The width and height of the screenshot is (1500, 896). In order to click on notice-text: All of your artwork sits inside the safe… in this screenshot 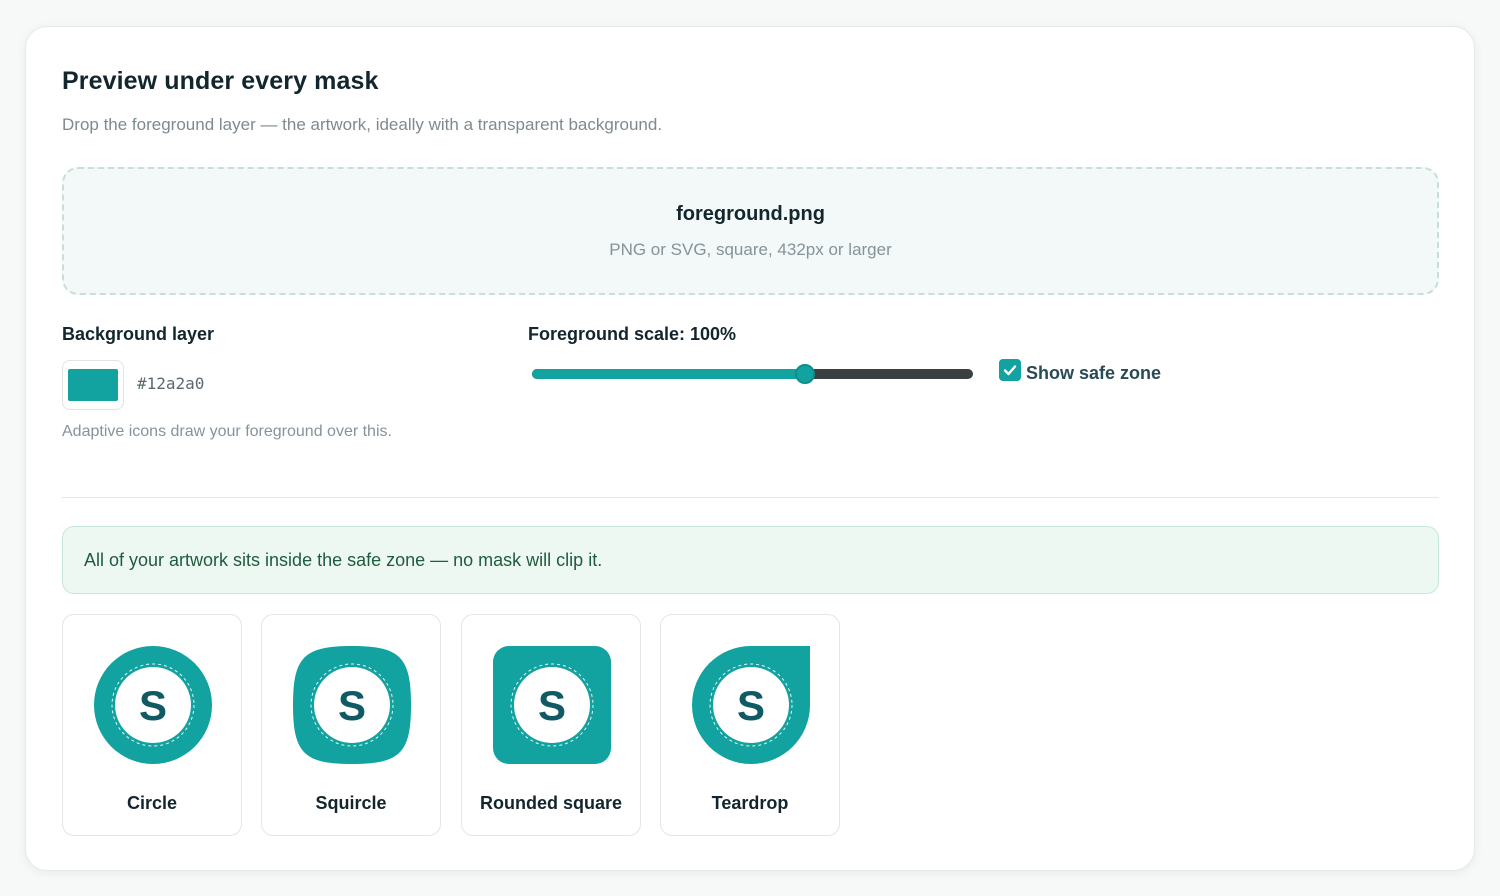, I will do `click(343, 559)`.